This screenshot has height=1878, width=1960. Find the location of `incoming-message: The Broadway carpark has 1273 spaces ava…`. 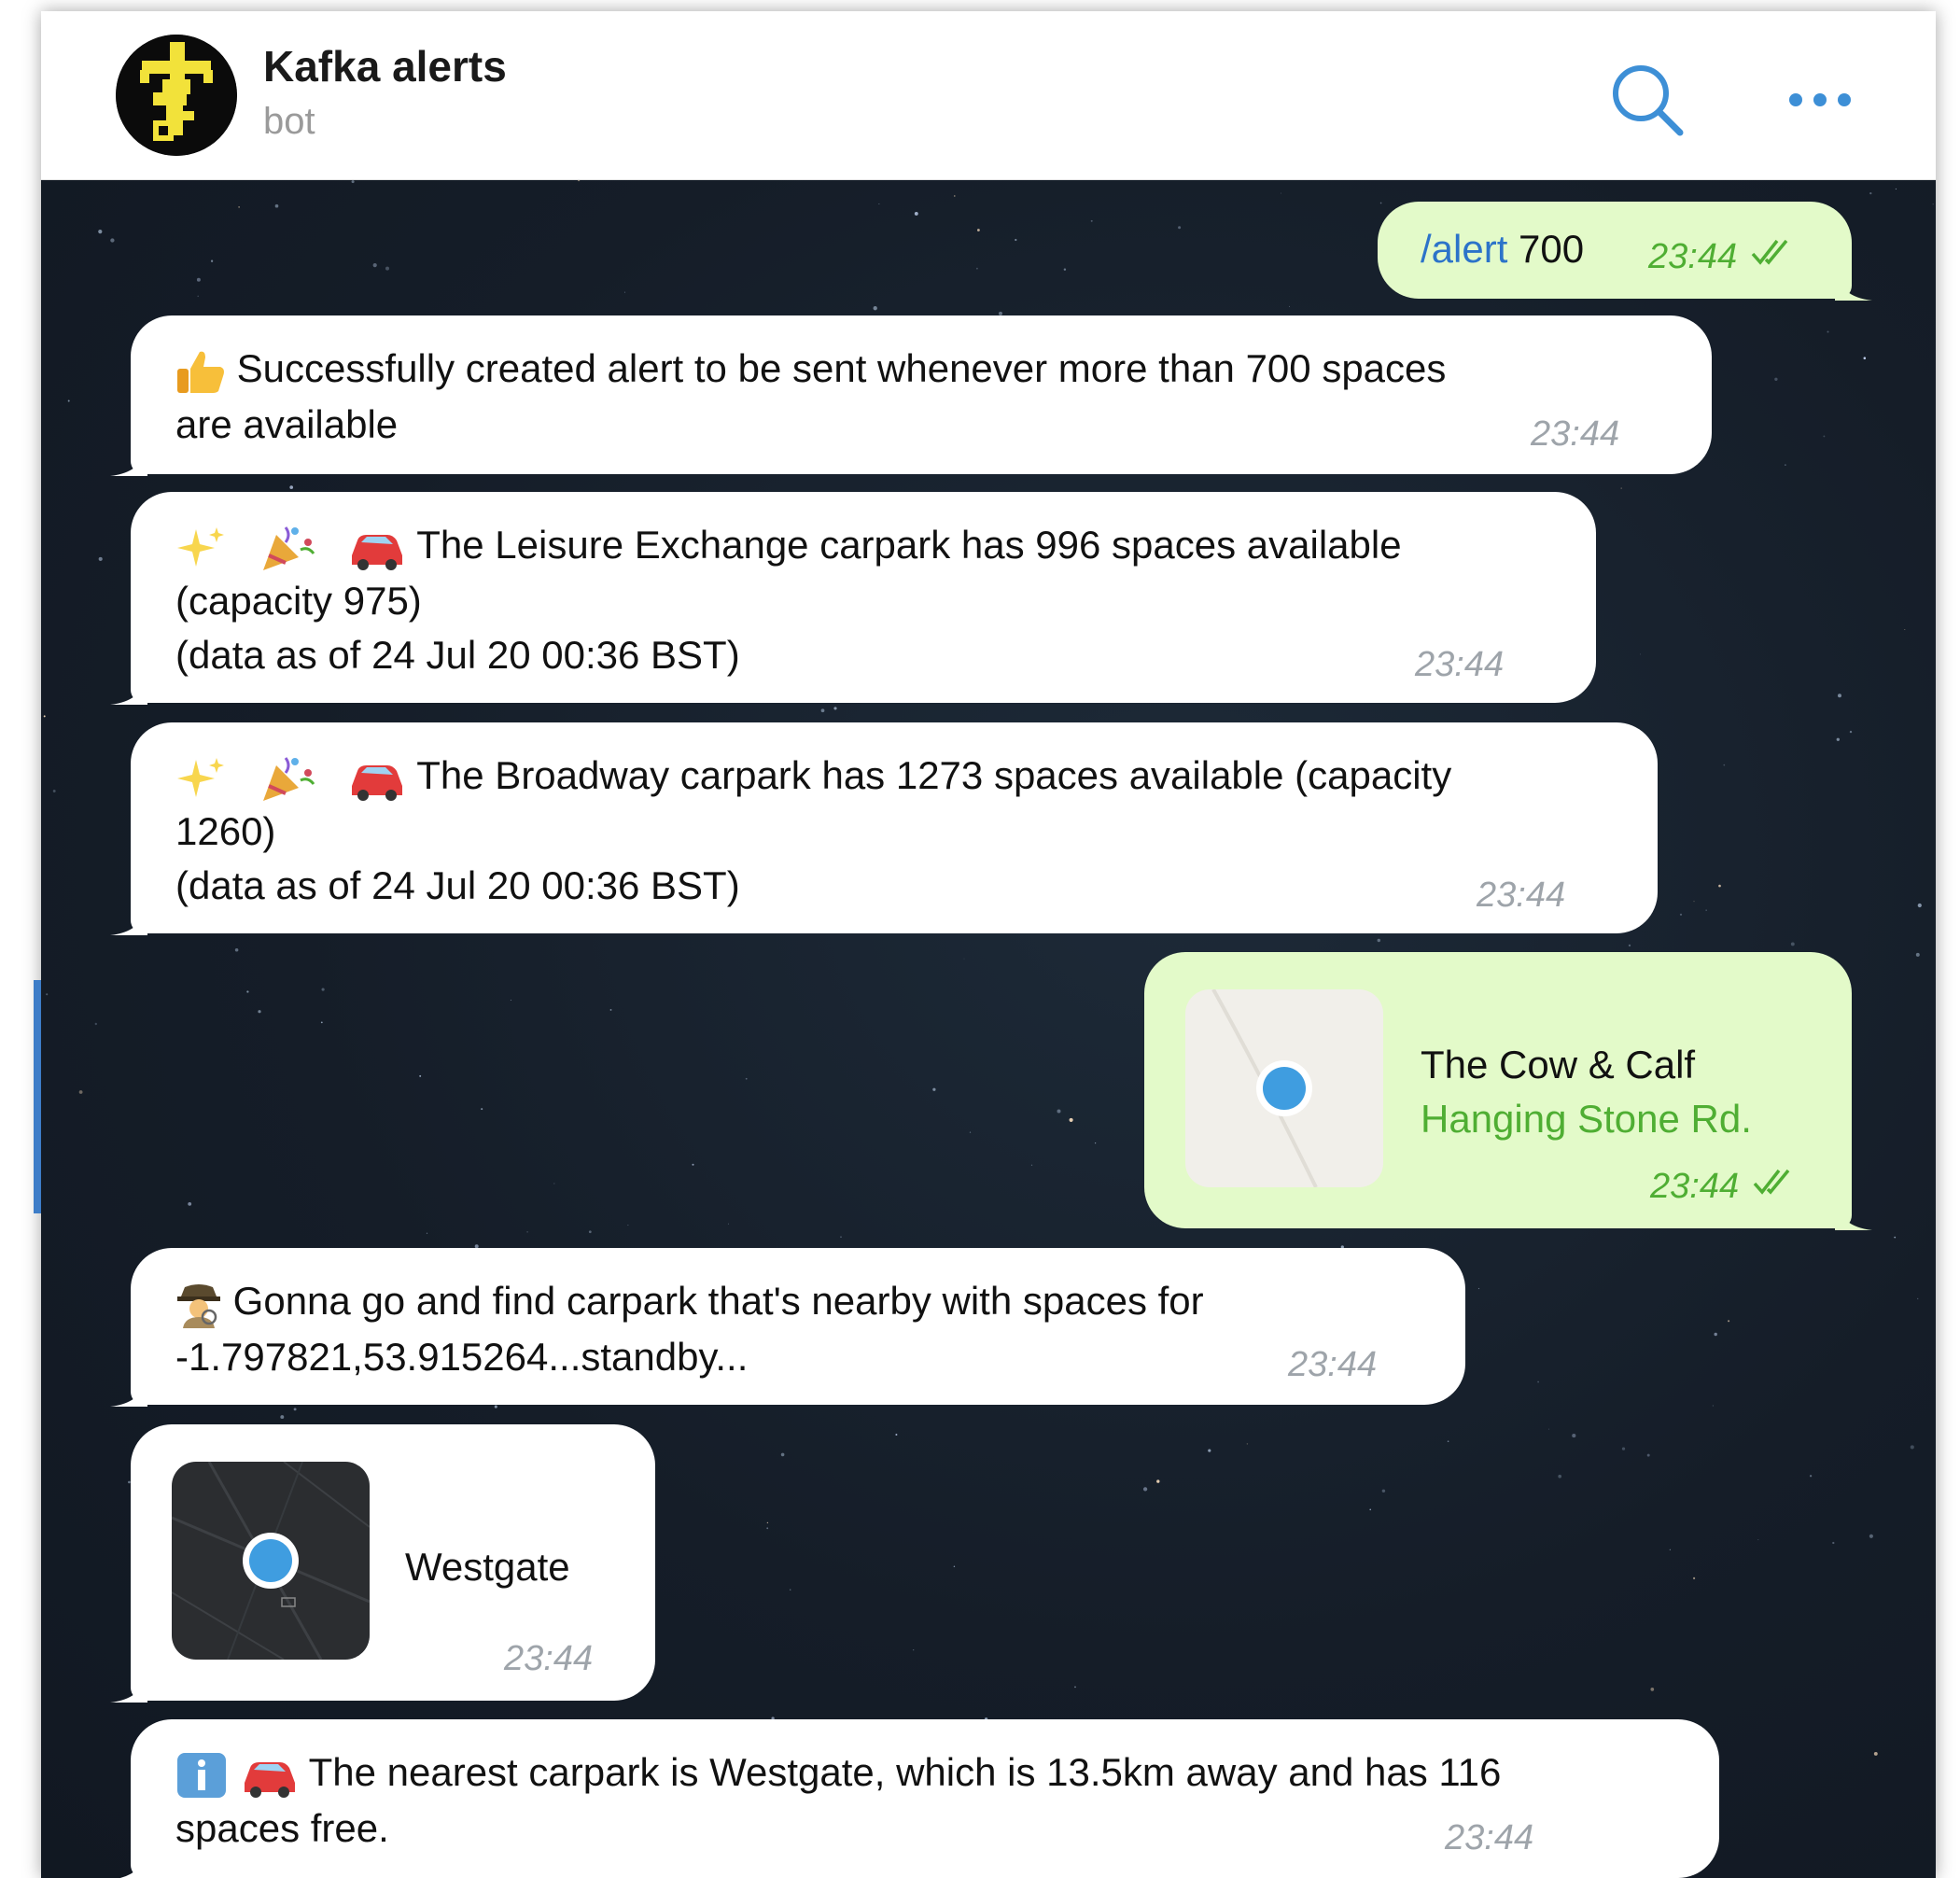

incoming-message: The Broadway carpark has 1273 spaces ava… is located at coordinates (884, 828).